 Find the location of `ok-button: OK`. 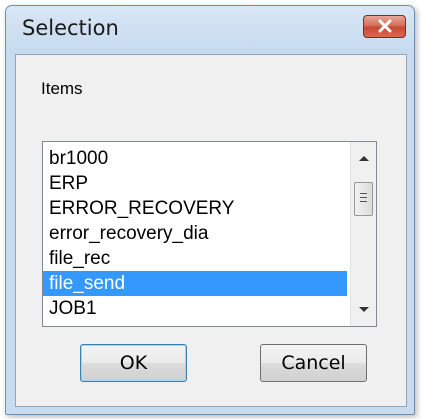

ok-button: OK is located at coordinates (133, 363).